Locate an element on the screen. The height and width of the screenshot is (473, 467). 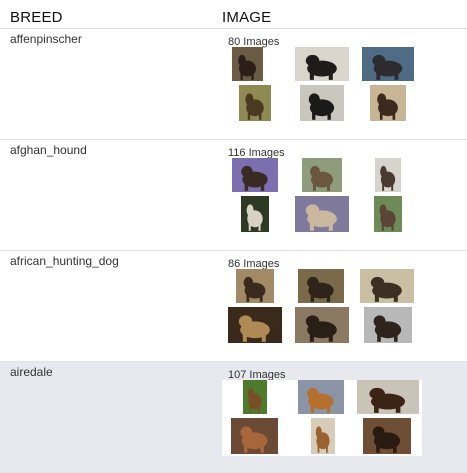
table-header: BREED IMAGE is located at coordinates (233, 14).